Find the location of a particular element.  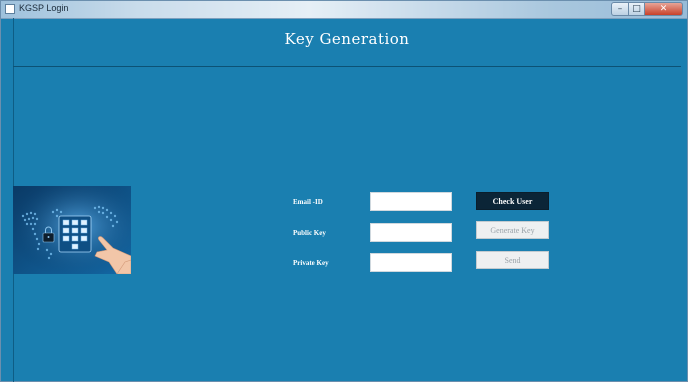

page-header: Key Generation is located at coordinates (347, 42).